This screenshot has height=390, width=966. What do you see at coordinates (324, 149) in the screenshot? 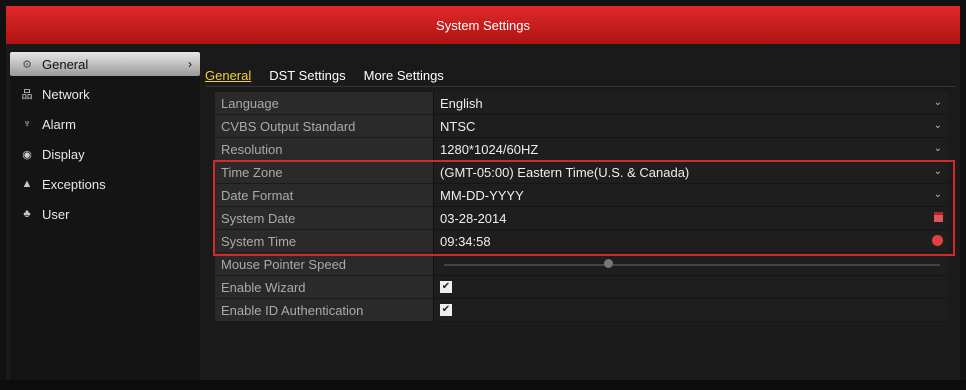
I see `resolution-label: Resolution` at bounding box center [324, 149].